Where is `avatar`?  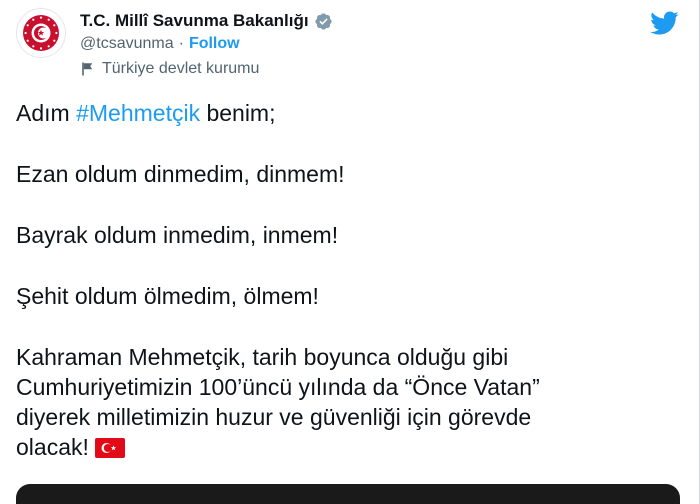
avatar is located at coordinates (41, 33).